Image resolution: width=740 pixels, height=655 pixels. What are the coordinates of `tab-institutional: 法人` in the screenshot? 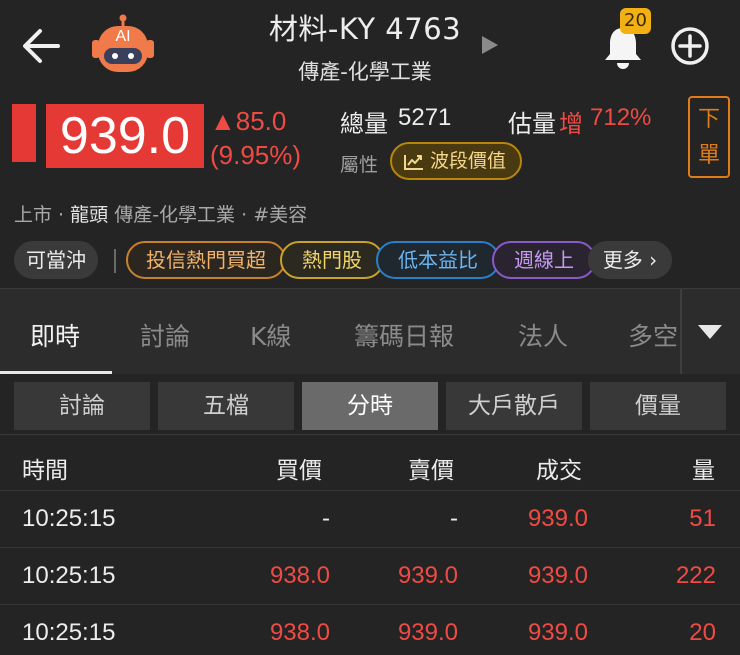 It's located at (543, 335).